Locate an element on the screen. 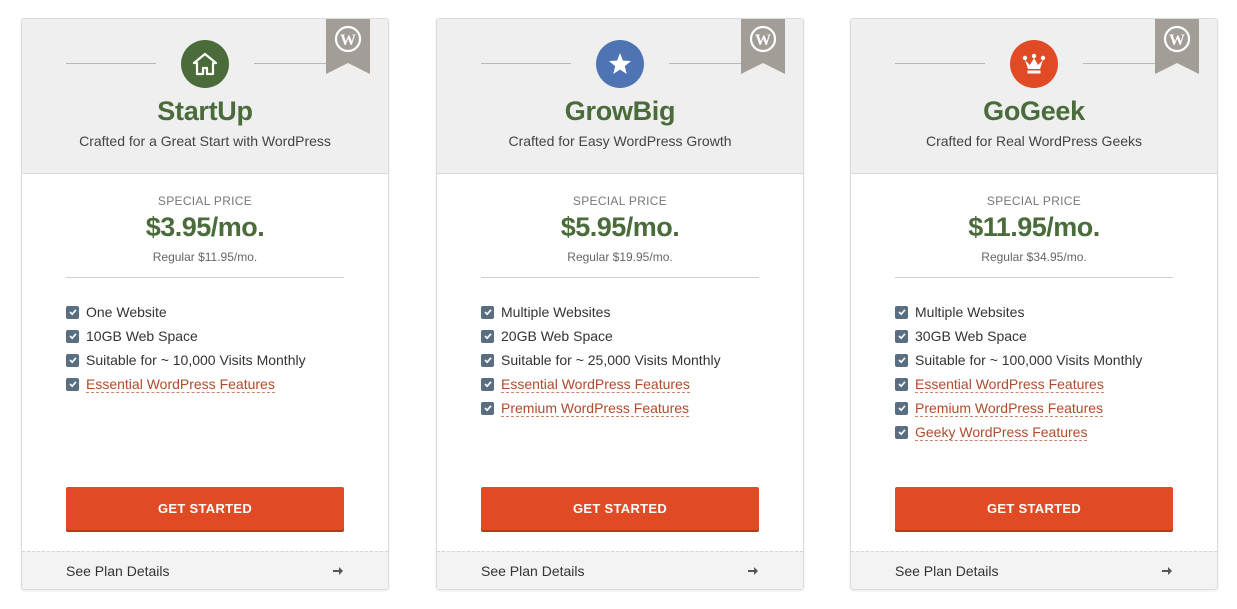 The image size is (1237, 609). plan-name: StartUp is located at coordinates (205, 111).